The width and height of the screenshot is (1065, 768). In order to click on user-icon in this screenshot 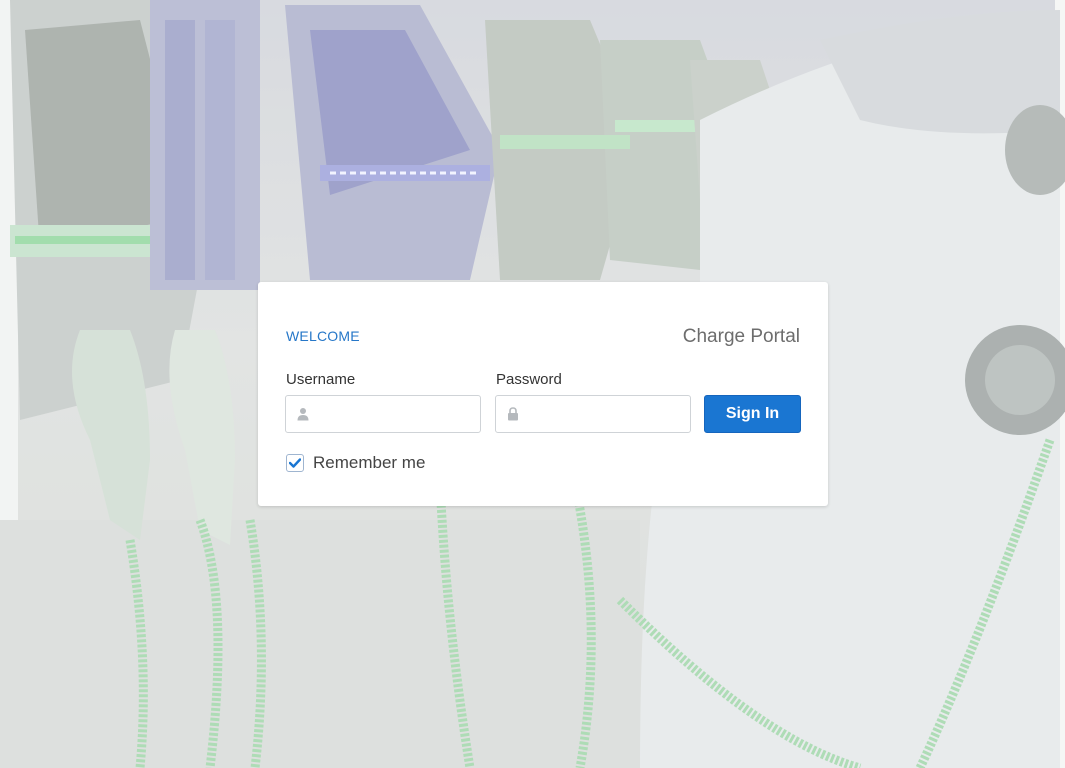, I will do `click(303, 414)`.